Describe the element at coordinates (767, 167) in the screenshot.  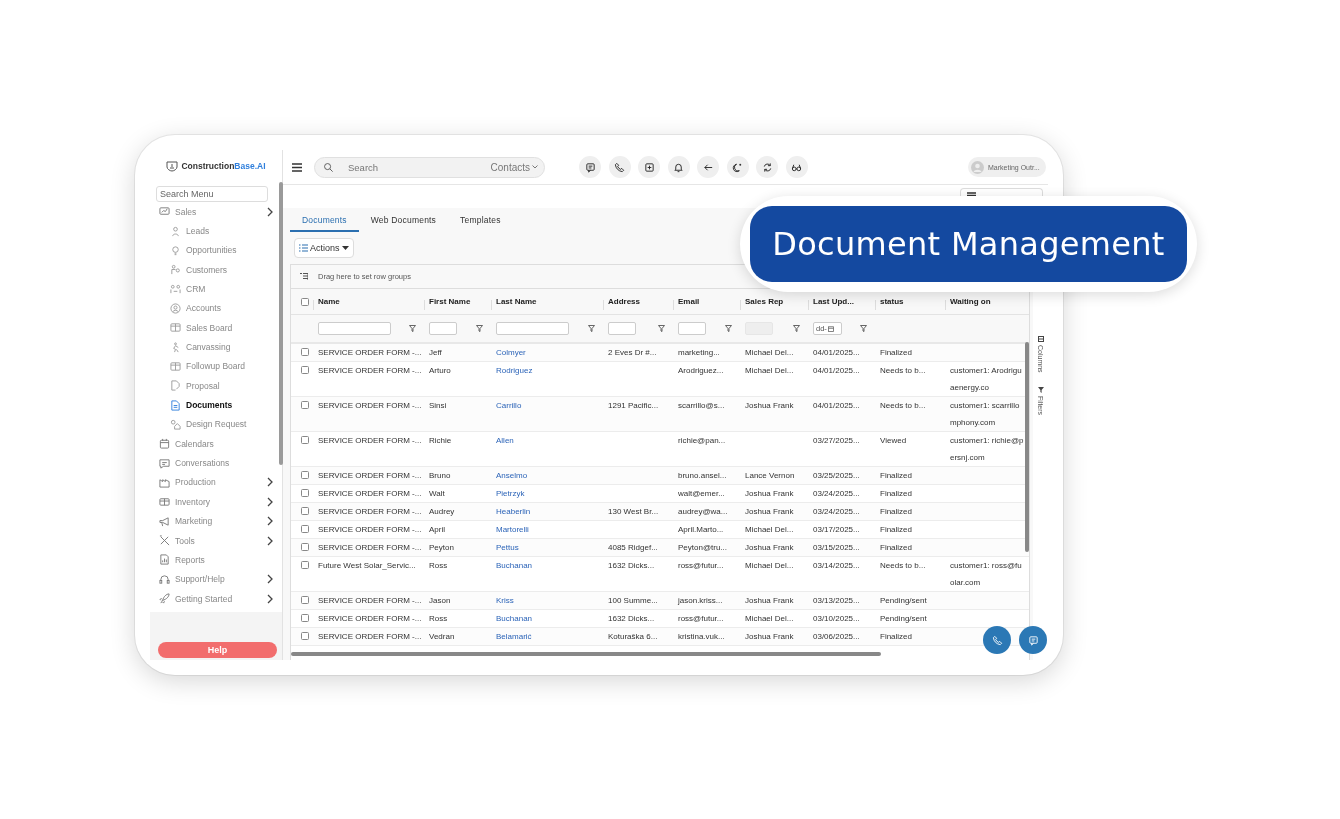
I see `refresh-button` at that location.